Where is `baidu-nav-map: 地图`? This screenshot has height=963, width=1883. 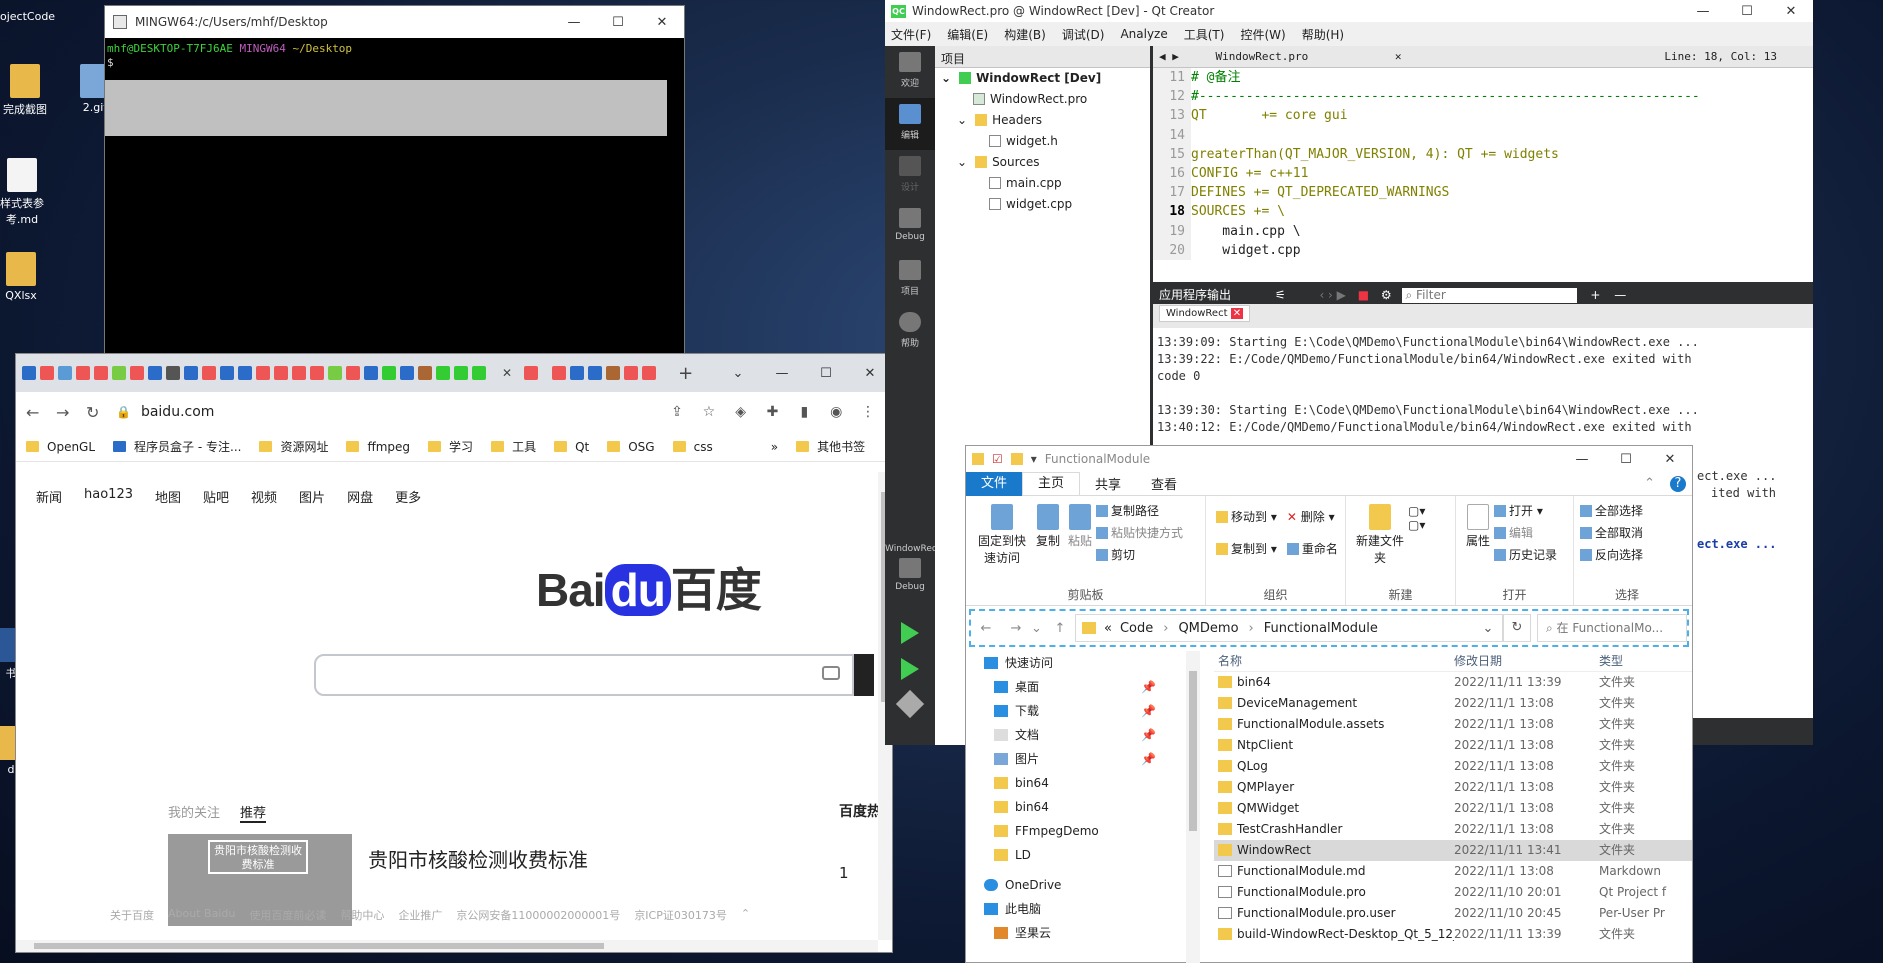
baidu-nav-map: 地图 is located at coordinates (168, 496).